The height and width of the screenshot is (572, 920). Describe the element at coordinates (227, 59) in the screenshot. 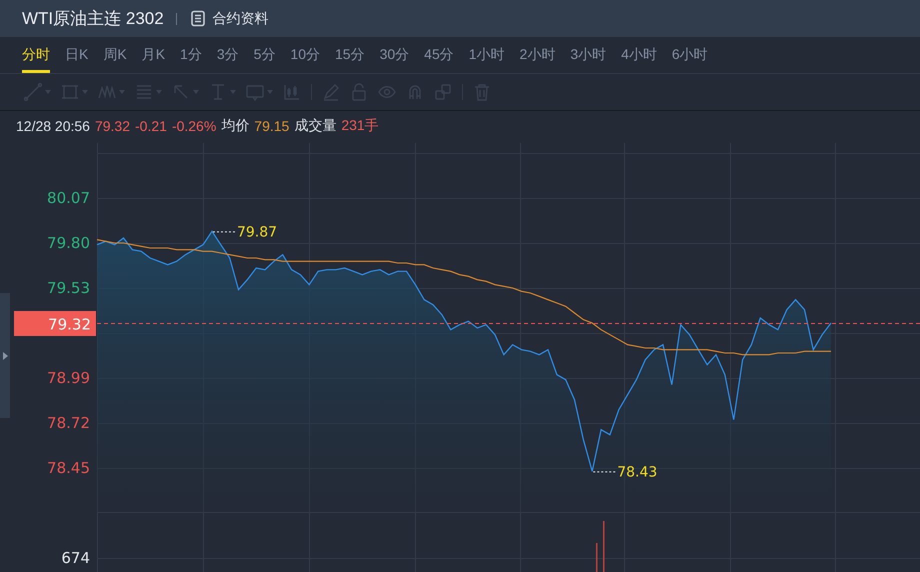

I see `period-tab: 3分` at that location.